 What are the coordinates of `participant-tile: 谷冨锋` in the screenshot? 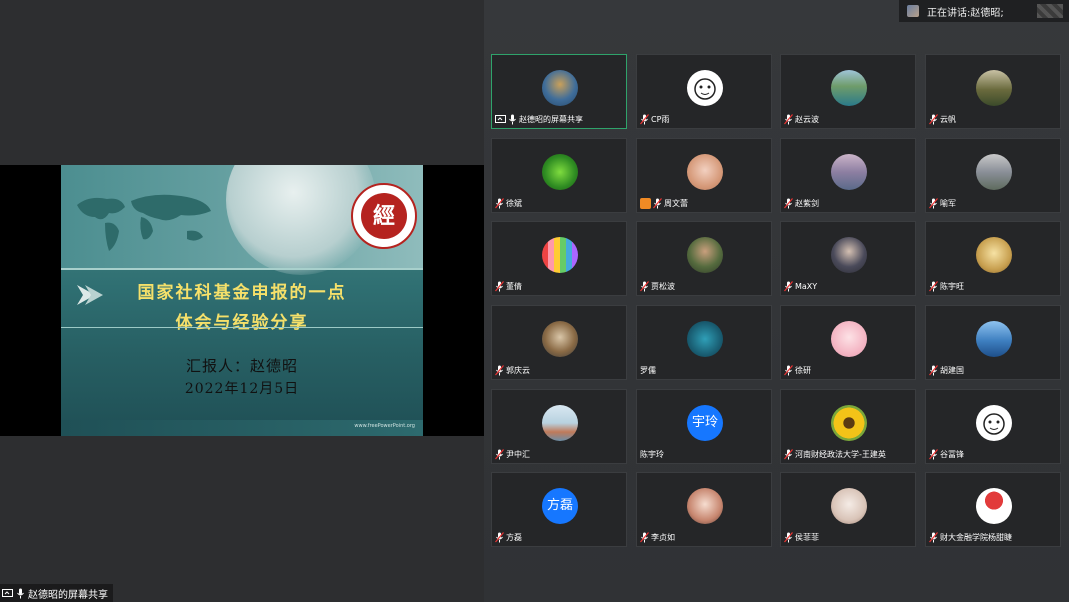 It's located at (993, 426).